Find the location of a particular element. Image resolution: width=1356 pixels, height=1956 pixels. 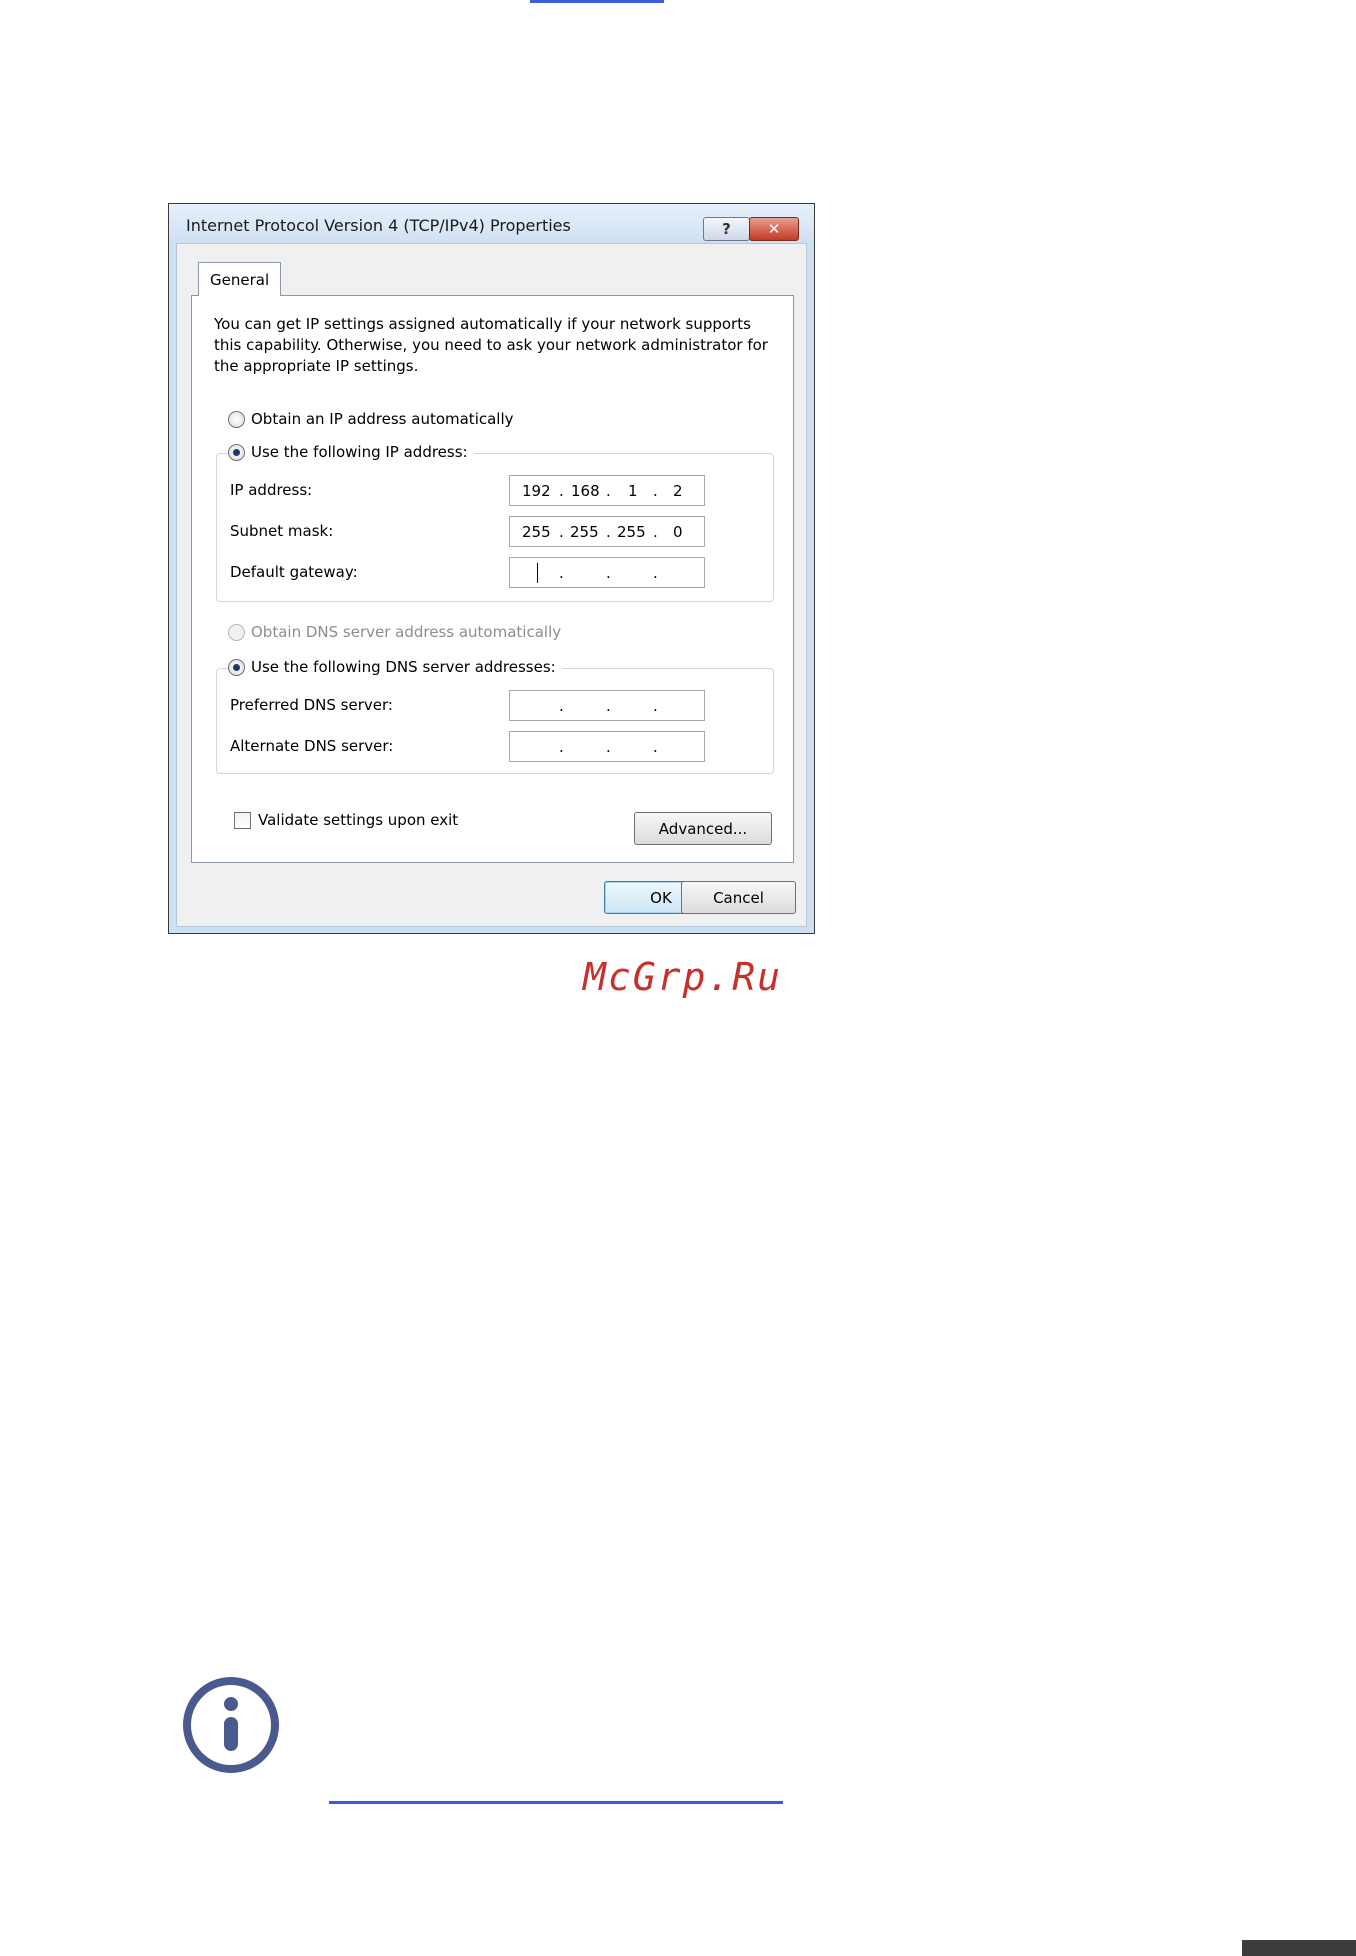

radio-use-dns: Use the following DNS server addresses: is located at coordinates (395, 667).